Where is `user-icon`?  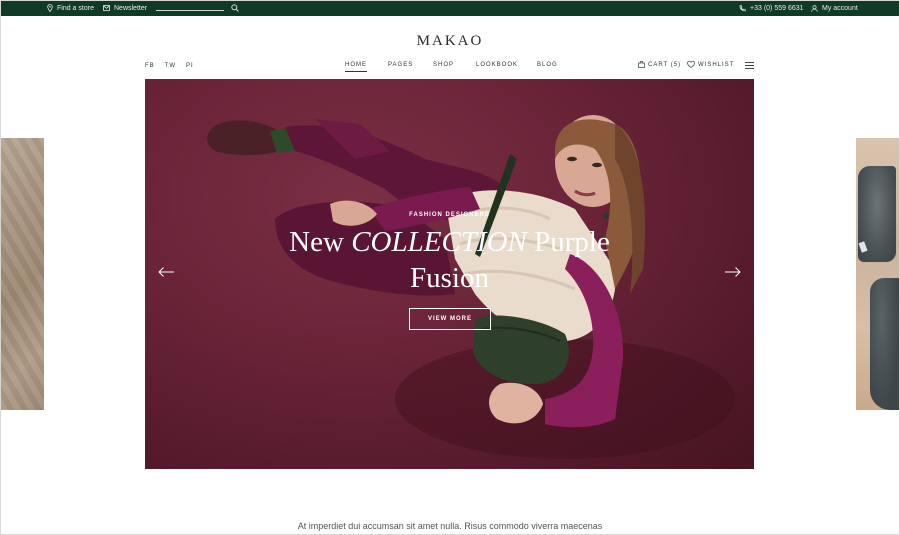
user-icon is located at coordinates (814, 8).